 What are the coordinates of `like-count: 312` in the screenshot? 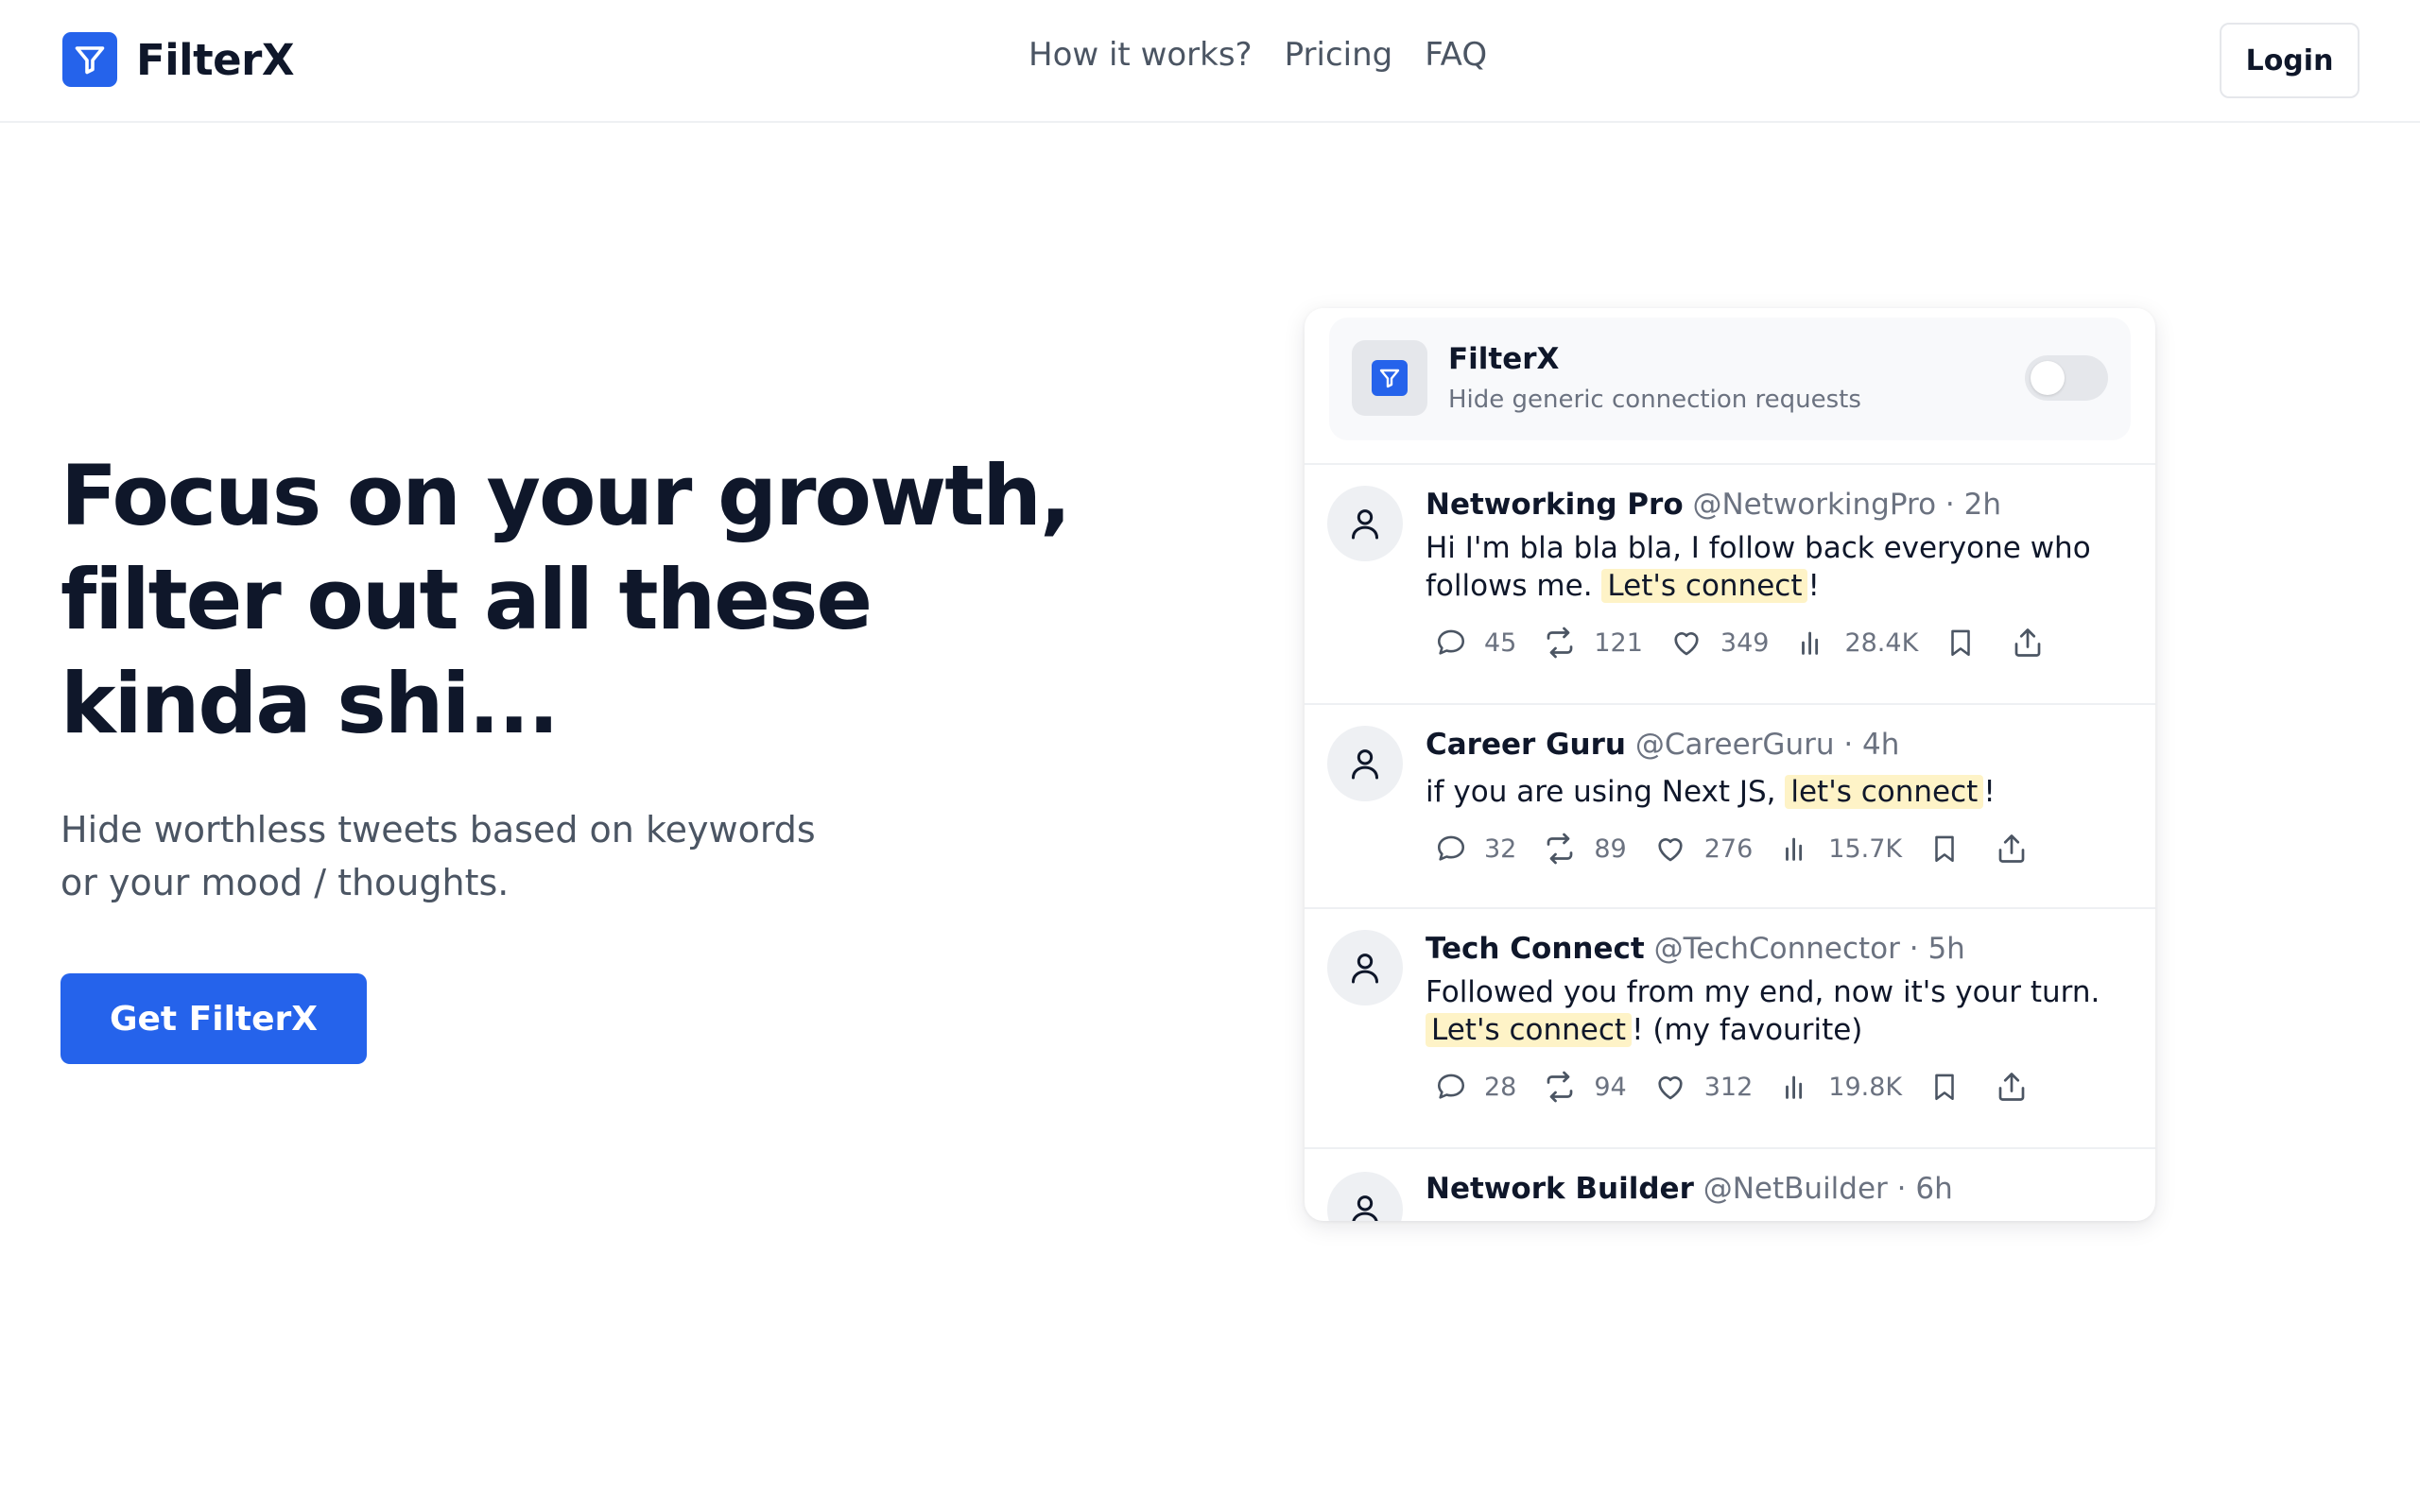 It's located at (1729, 1087).